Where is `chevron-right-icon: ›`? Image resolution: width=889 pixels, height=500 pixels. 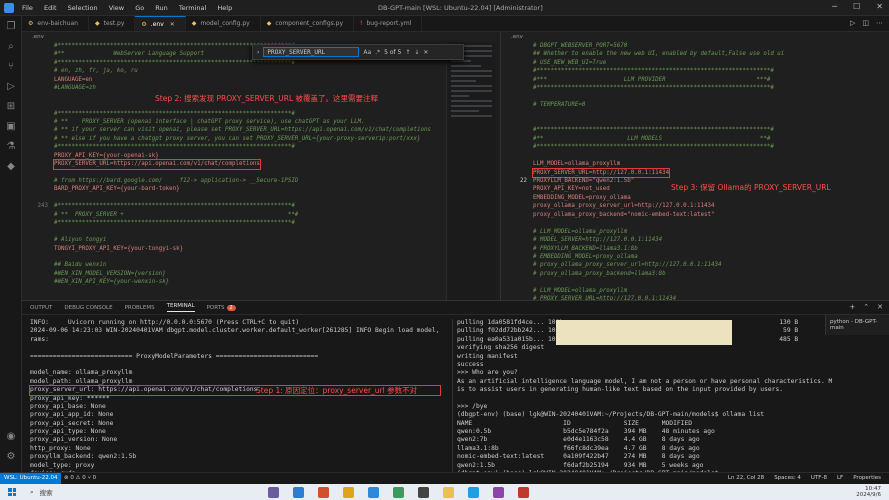
chevron-right-icon: › is located at coordinates (258, 52).